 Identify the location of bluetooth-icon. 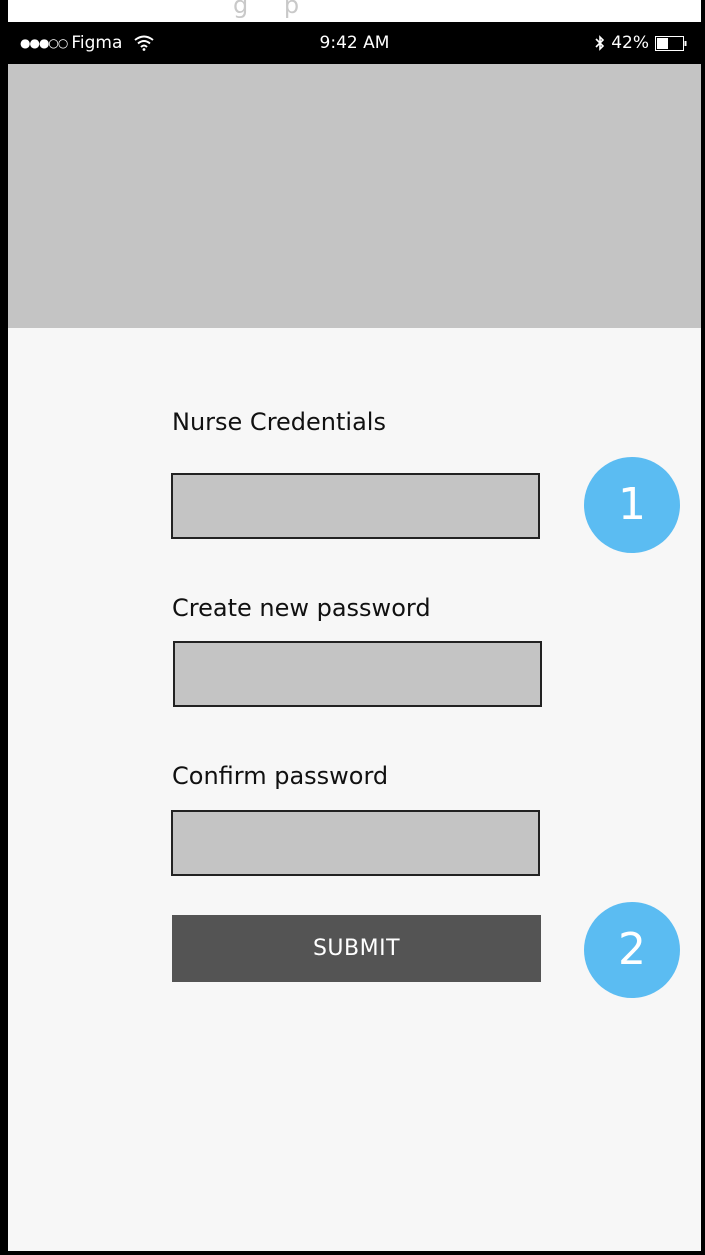
(600, 43).